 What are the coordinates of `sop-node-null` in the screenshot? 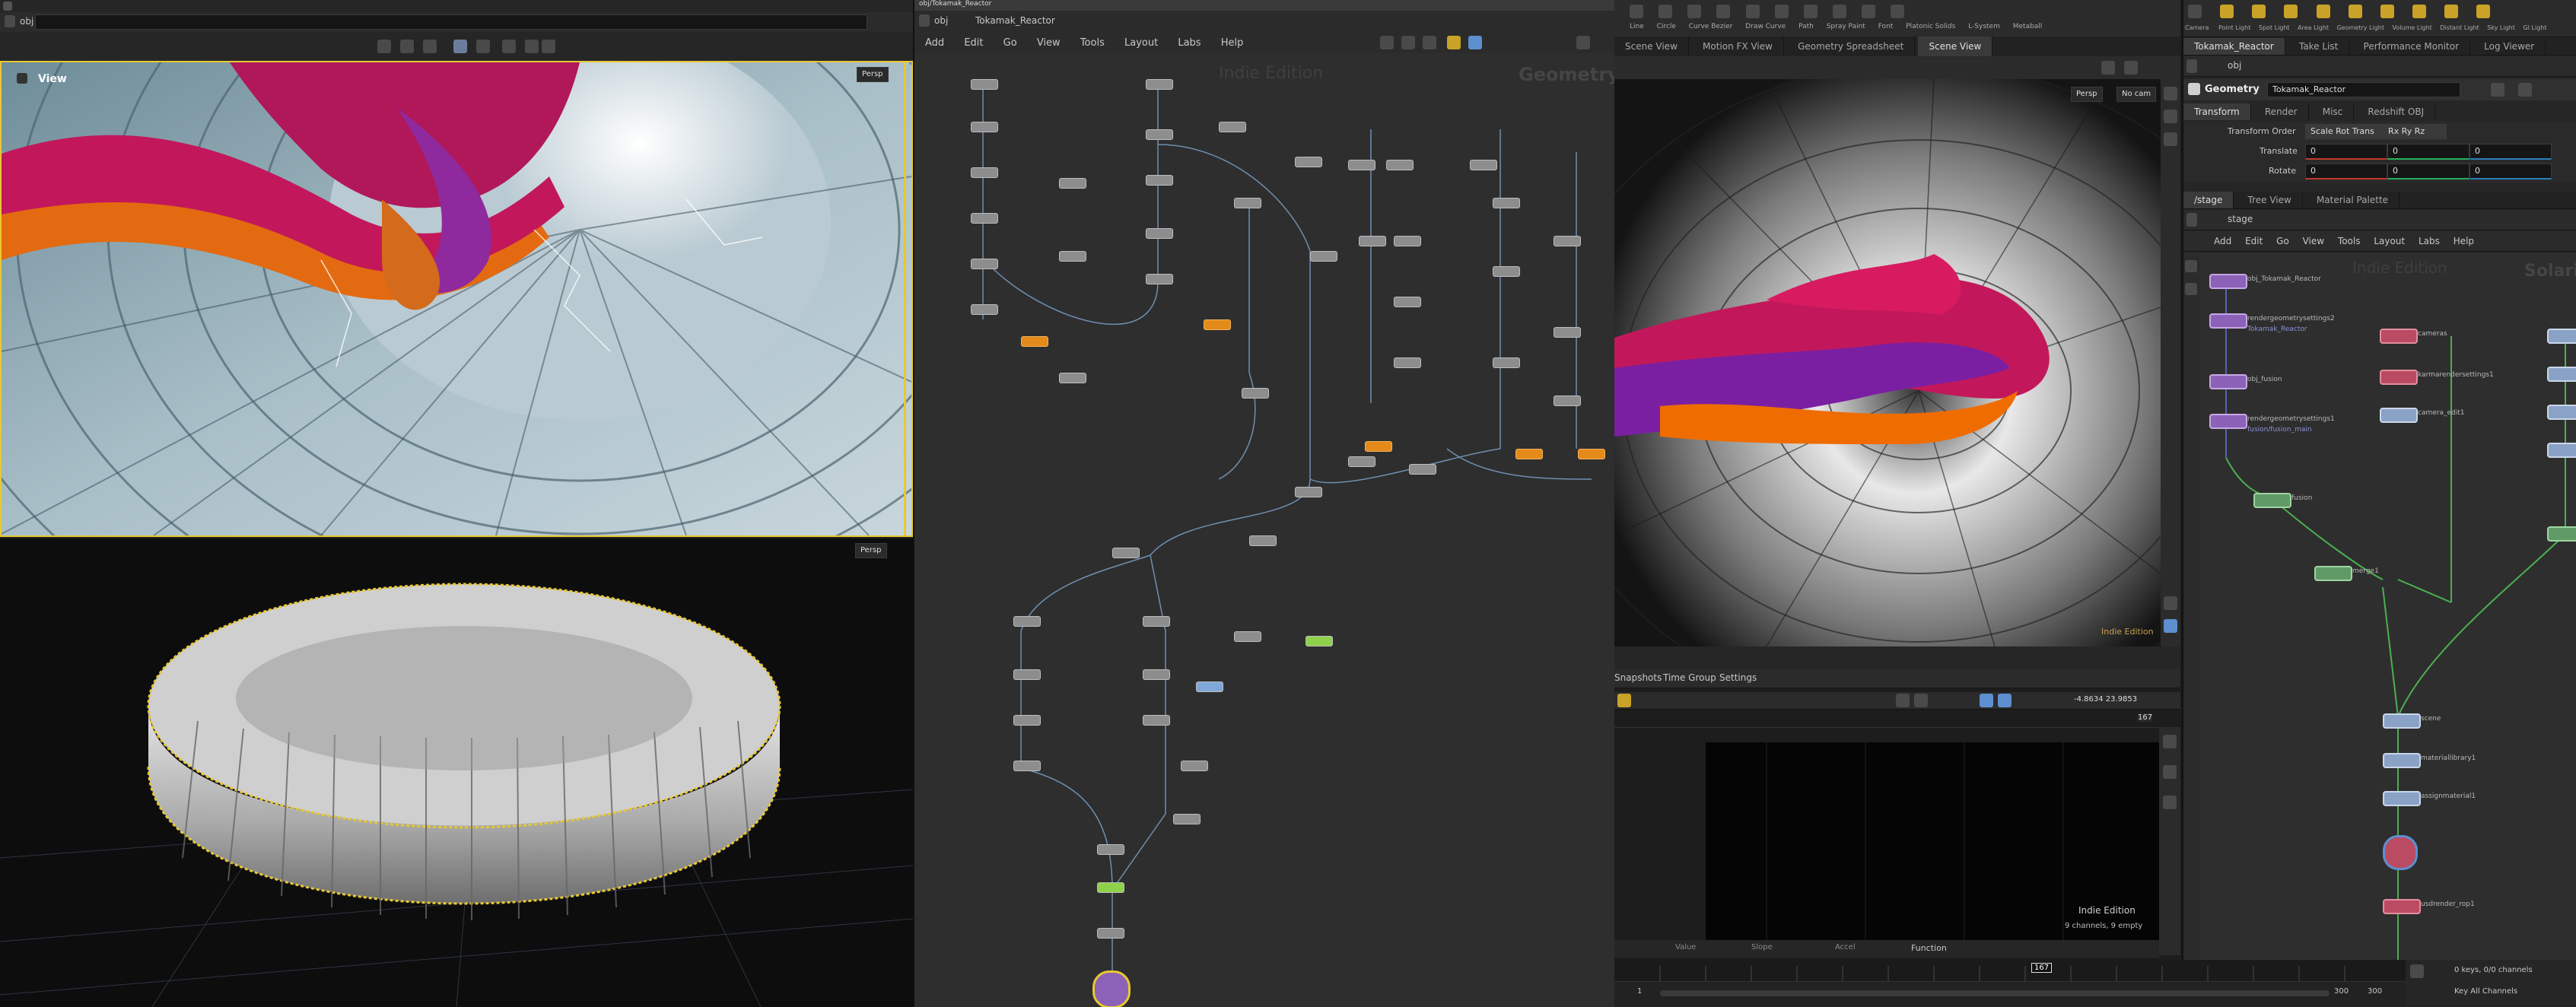 It's located at (1591, 454).